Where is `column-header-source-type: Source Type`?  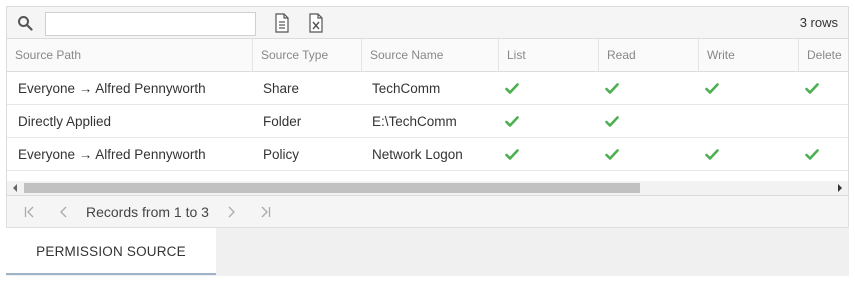
column-header-source-type: Source Type is located at coordinates (306, 55).